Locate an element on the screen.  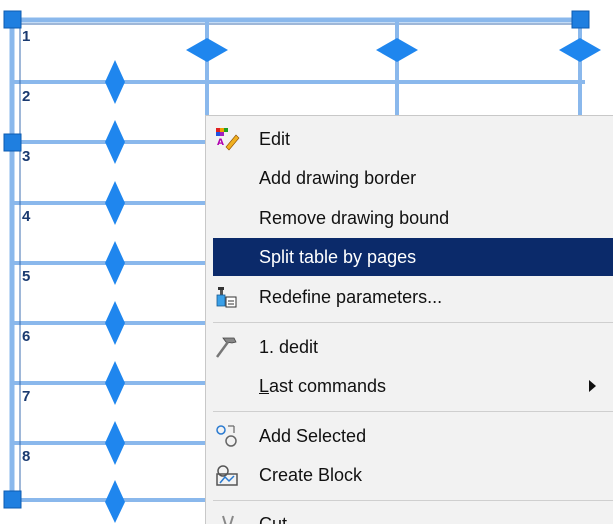
menu-item-label: Last commands is located at coordinates (323, 386).